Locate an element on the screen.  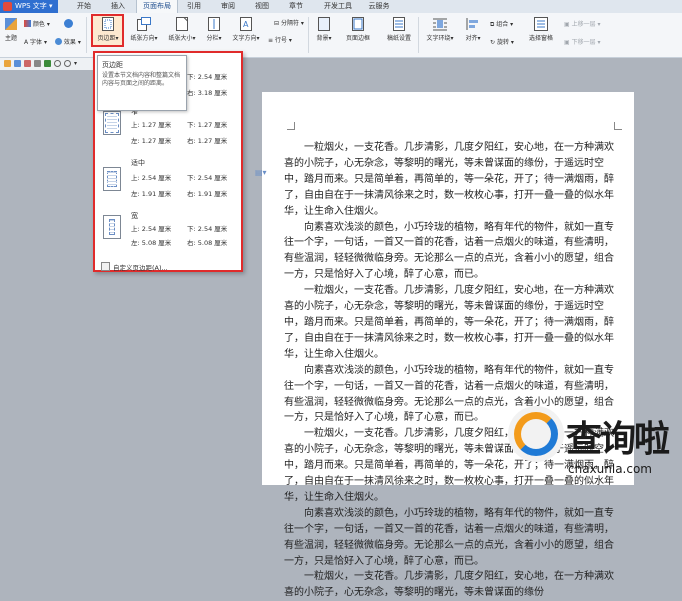
background-button: 背景▾ is located at coordinates (324, 29).